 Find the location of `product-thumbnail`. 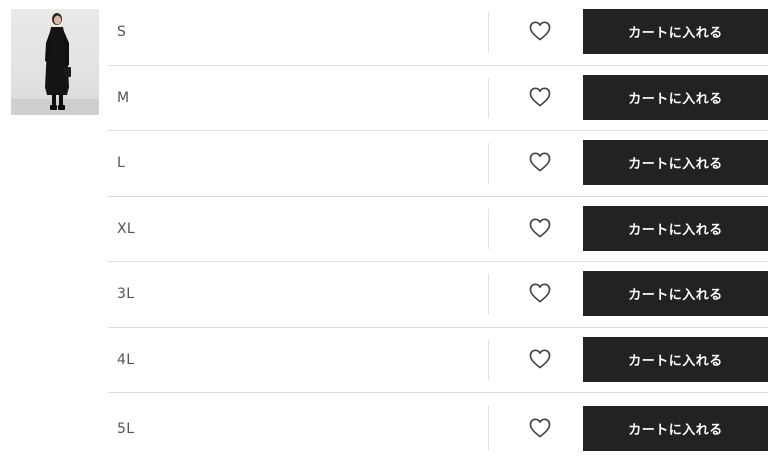

product-thumbnail is located at coordinates (55, 62).